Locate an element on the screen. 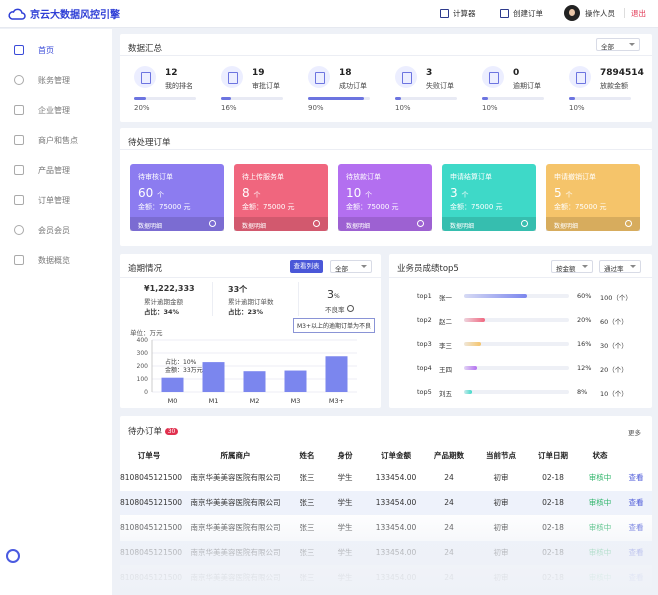  ranking-row: top2 赵二 20% 60（个） is located at coordinates (520, 321).